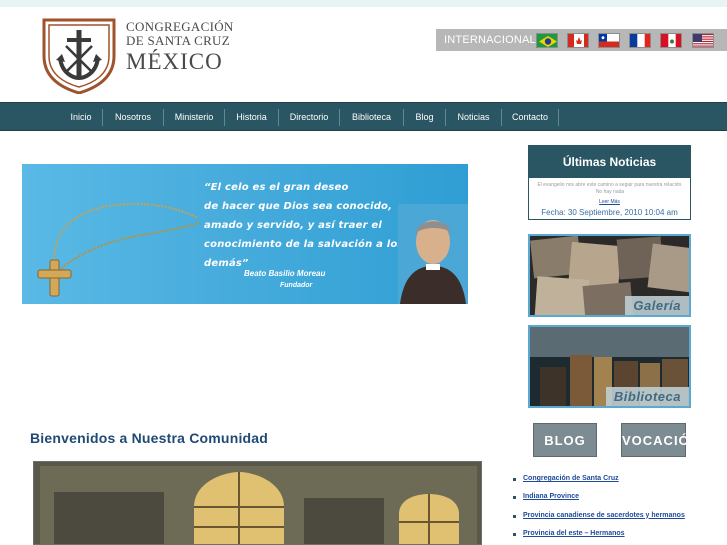 The width and height of the screenshot is (727, 545). Describe the element at coordinates (703, 40) in the screenshot. I see `usa-flag-icon` at that location.